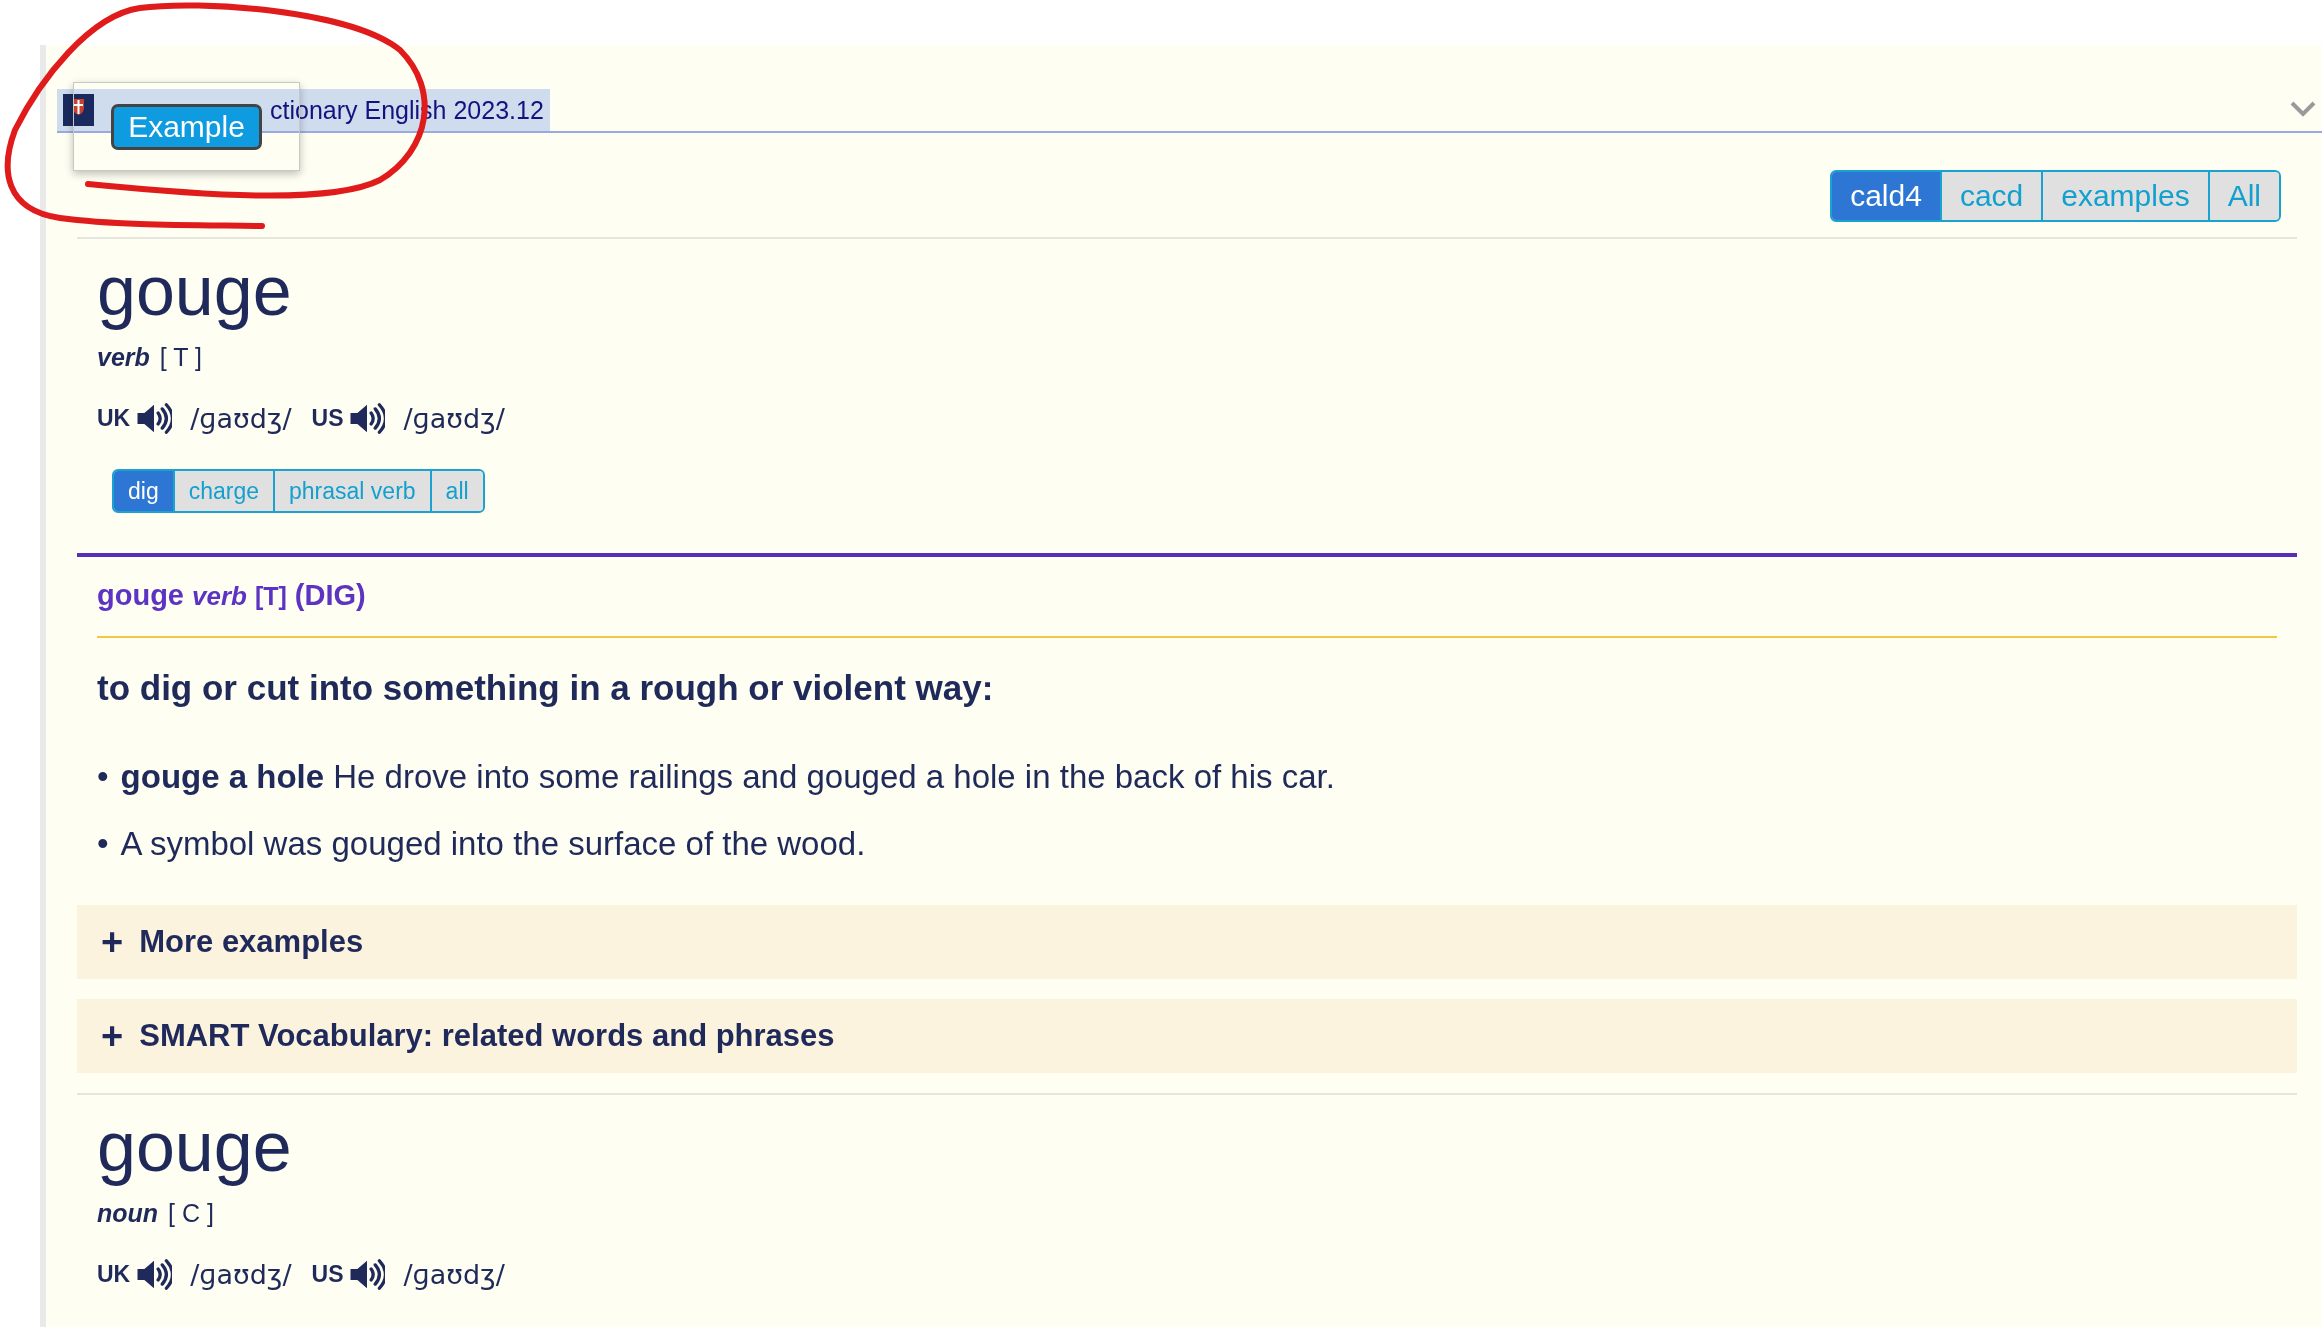 This screenshot has width=2322, height=1327. I want to click on crest-logo-icon, so click(78, 110).